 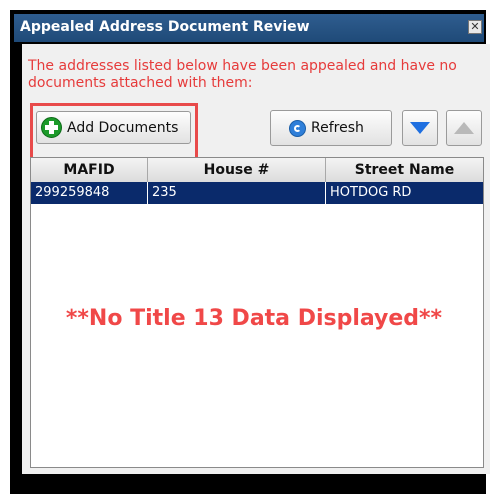 I want to click on table-row: 299259848 235 HOTDOG RD, so click(x=257, y=193).